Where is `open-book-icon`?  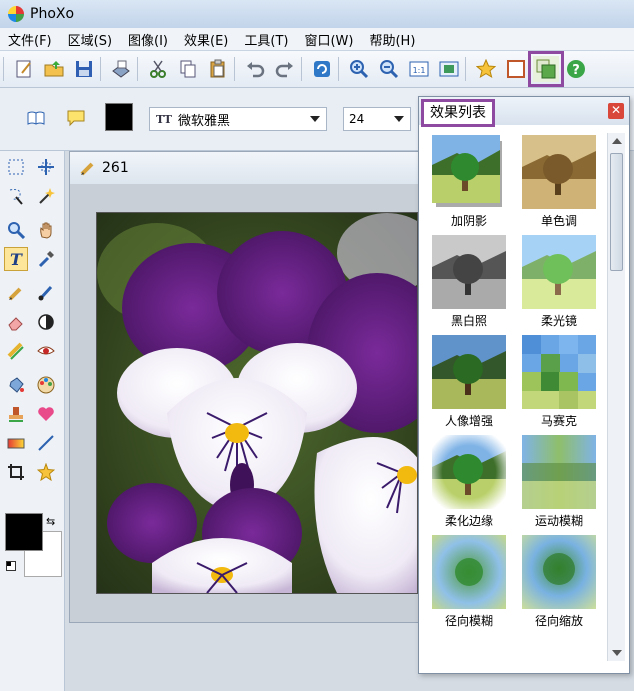
open-book-icon is located at coordinates (36, 118).